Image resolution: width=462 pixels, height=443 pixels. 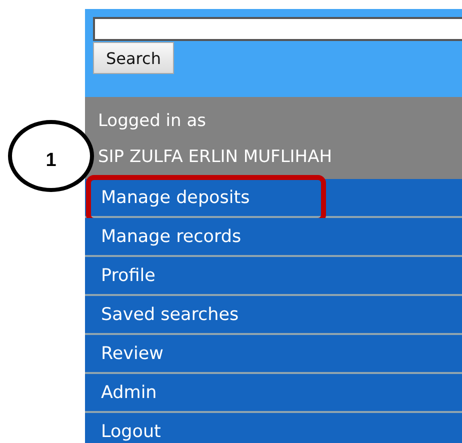 What do you see at coordinates (273, 237) in the screenshot?
I see `menu-item: Manage records` at bounding box center [273, 237].